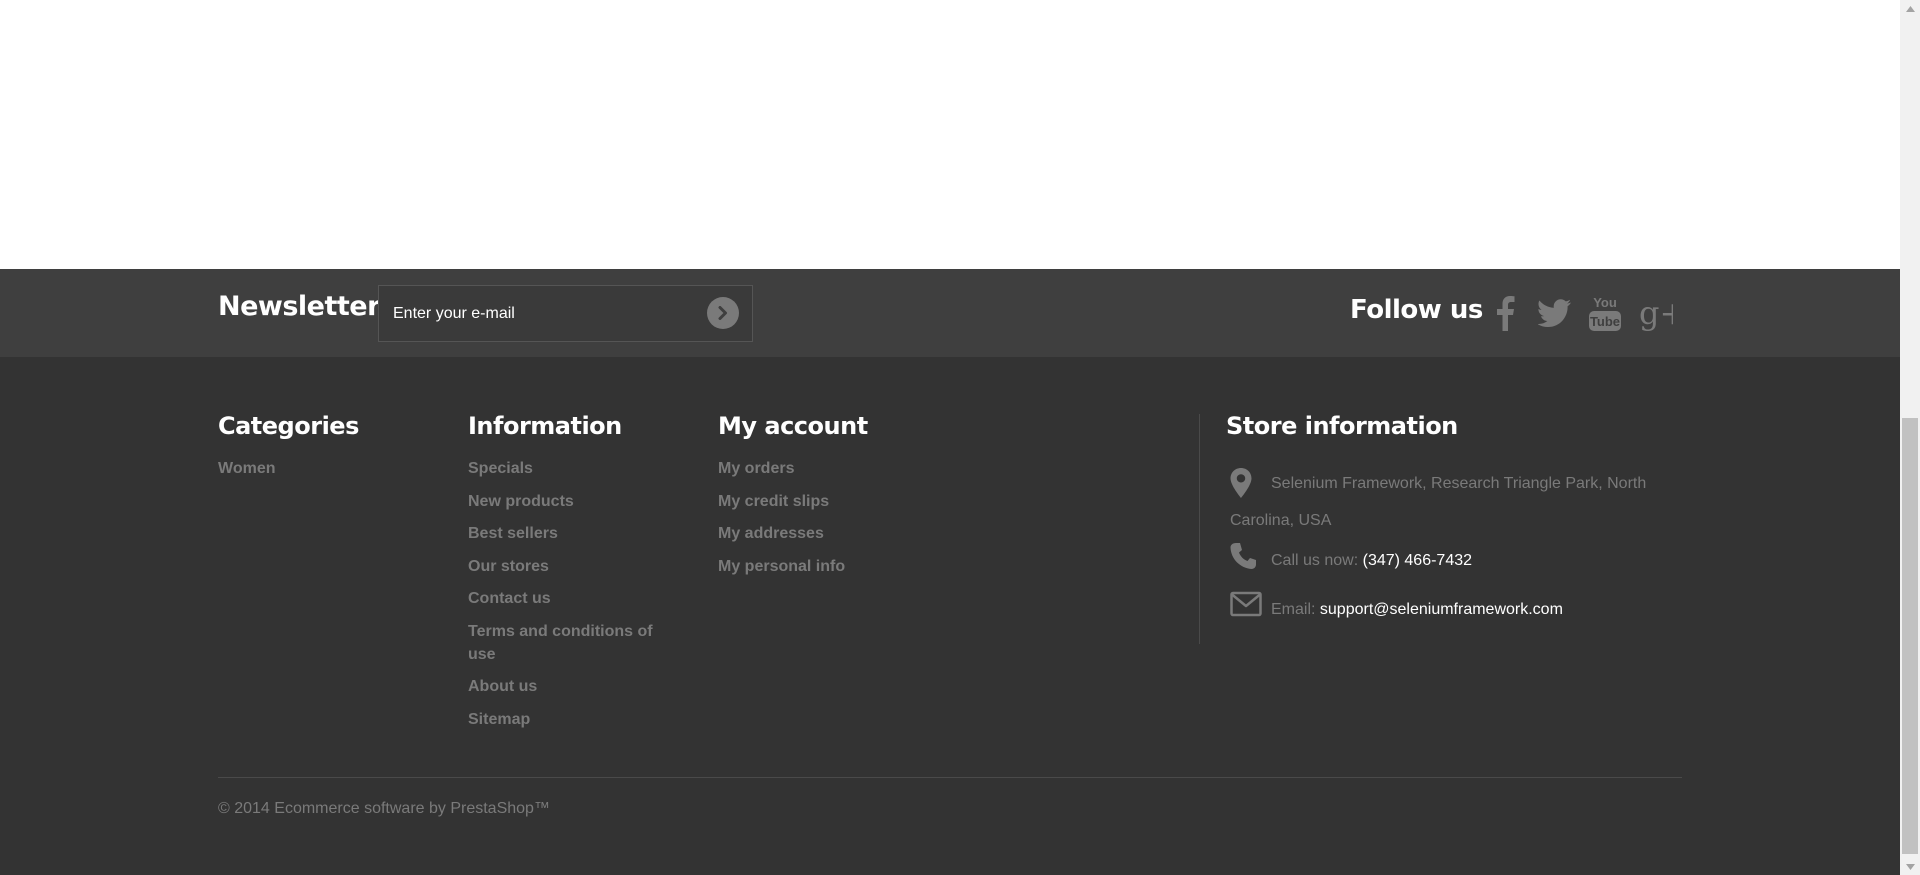 The height and width of the screenshot is (875, 1920). What do you see at coordinates (1605, 321) in the screenshot?
I see `svg-text: Tube` at bounding box center [1605, 321].